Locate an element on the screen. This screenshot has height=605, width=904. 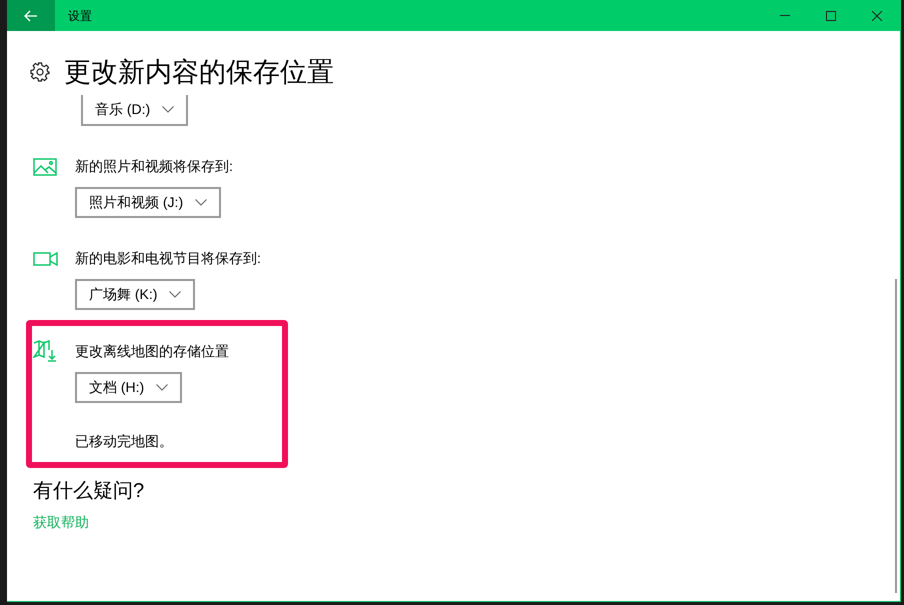
back-button is located at coordinates (31, 15).